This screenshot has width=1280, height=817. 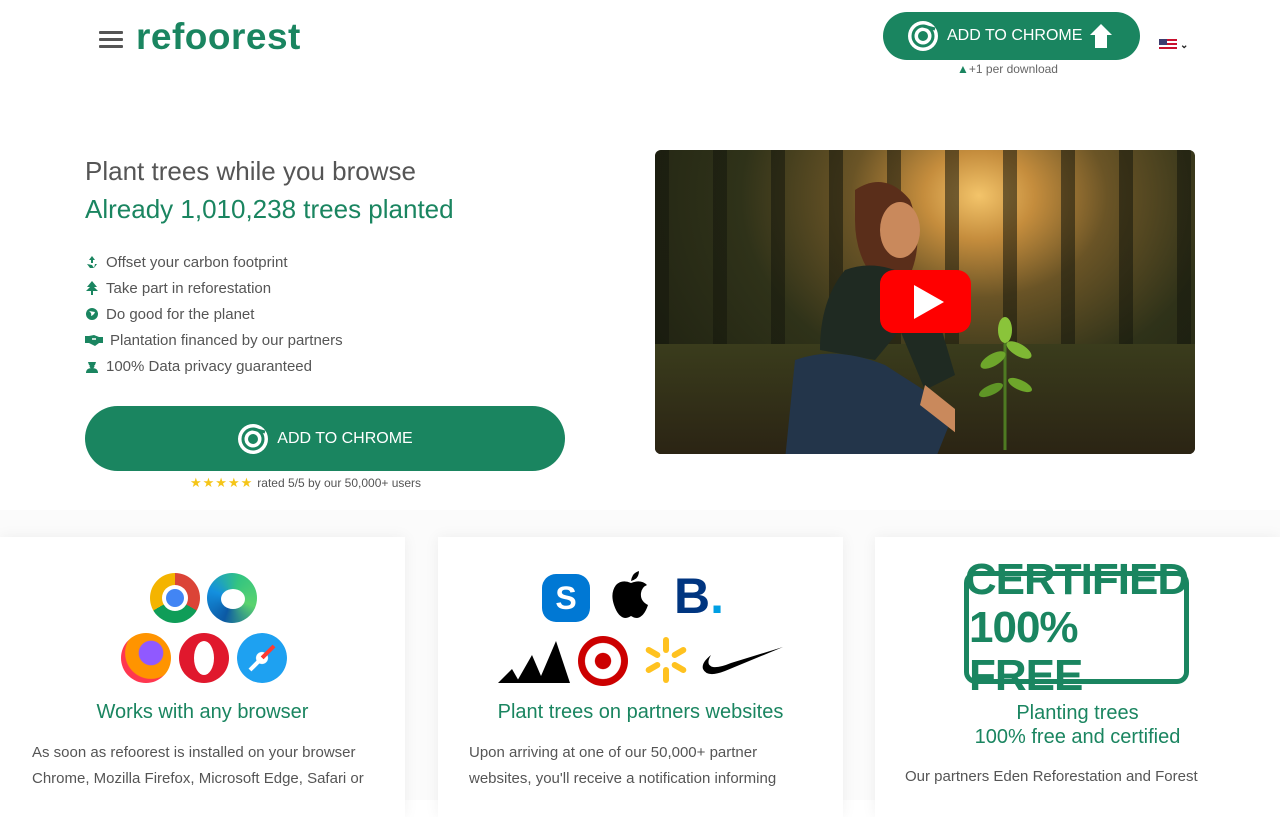 I want to click on hero-tree-counter: Already 1,010,238 trees planted, so click(x=269, y=209).